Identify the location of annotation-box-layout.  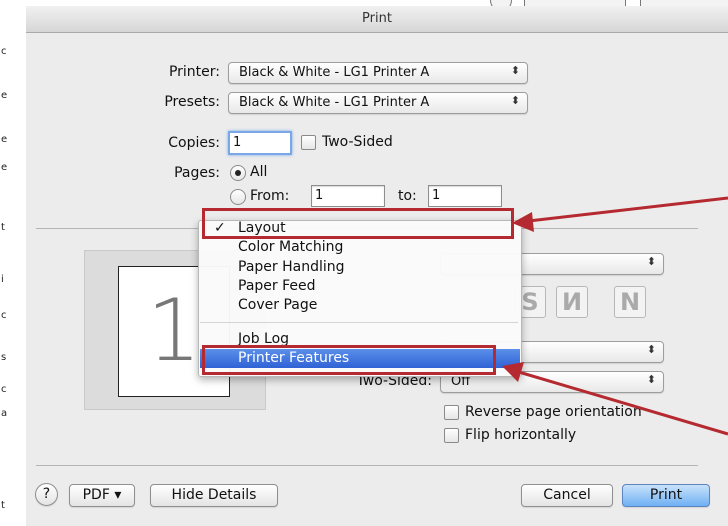
(358, 223).